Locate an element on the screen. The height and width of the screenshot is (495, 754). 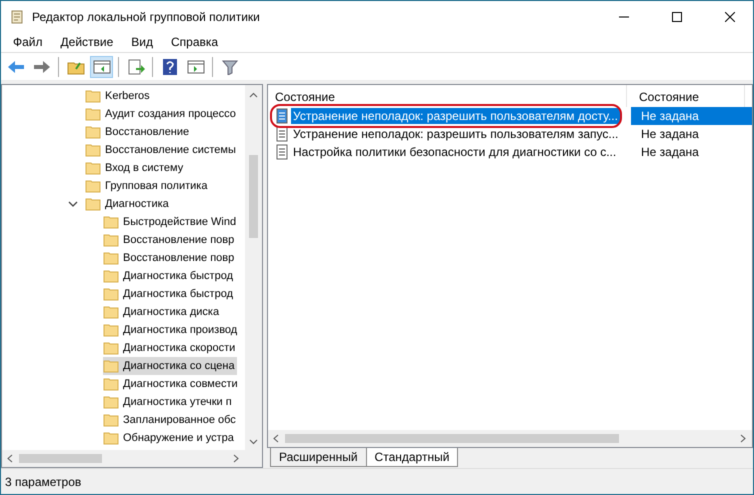
tree-item: Диагностика совмести is located at coordinates (171, 384).